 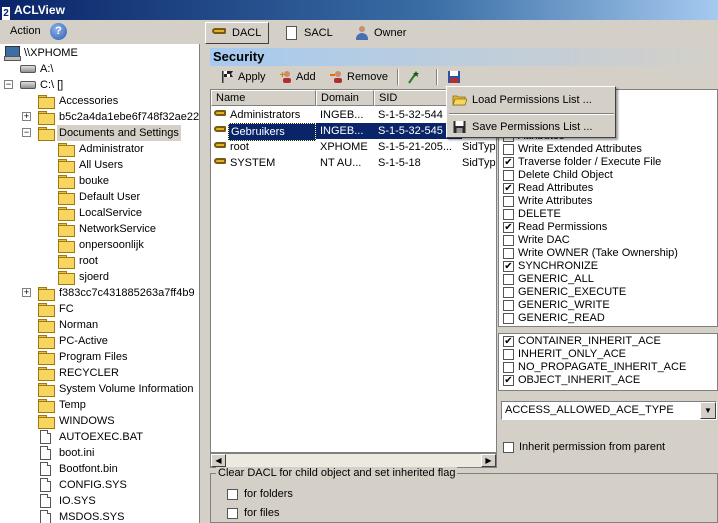 What do you see at coordinates (119, 501) in the screenshot?
I see `tree-item: IO.SYS` at bounding box center [119, 501].